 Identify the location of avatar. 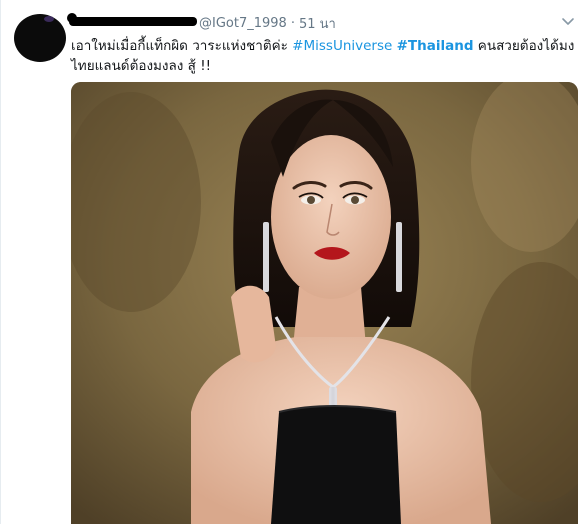
(40, 38).